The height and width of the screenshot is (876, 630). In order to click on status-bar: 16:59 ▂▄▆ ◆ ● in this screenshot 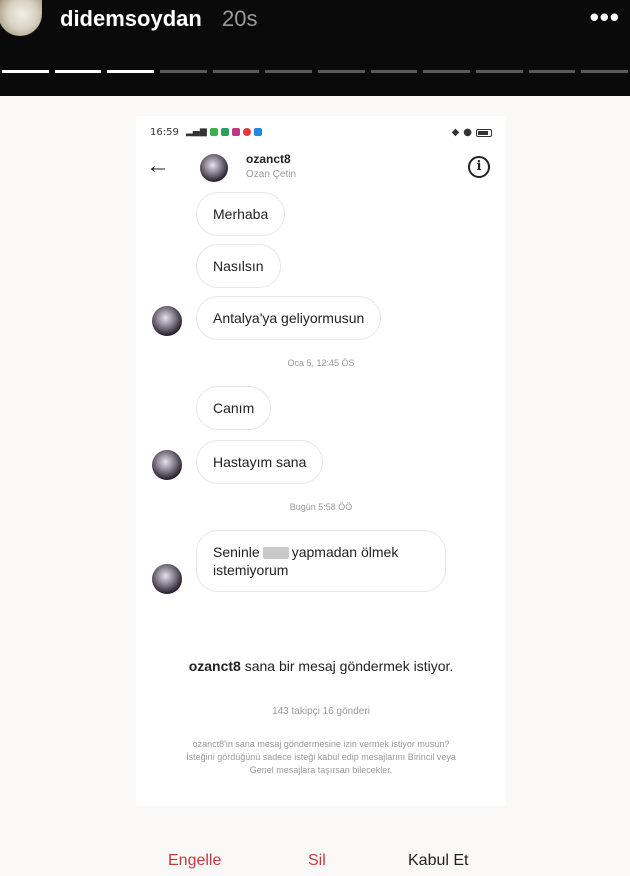, I will do `click(321, 134)`.